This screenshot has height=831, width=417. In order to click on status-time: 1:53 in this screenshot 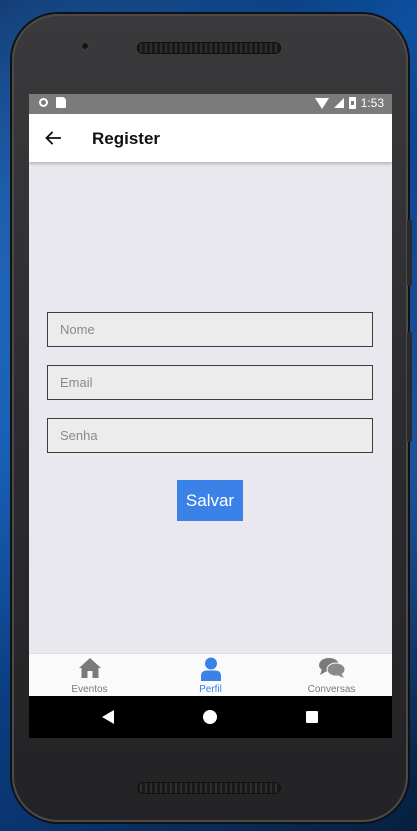, I will do `click(372, 103)`.